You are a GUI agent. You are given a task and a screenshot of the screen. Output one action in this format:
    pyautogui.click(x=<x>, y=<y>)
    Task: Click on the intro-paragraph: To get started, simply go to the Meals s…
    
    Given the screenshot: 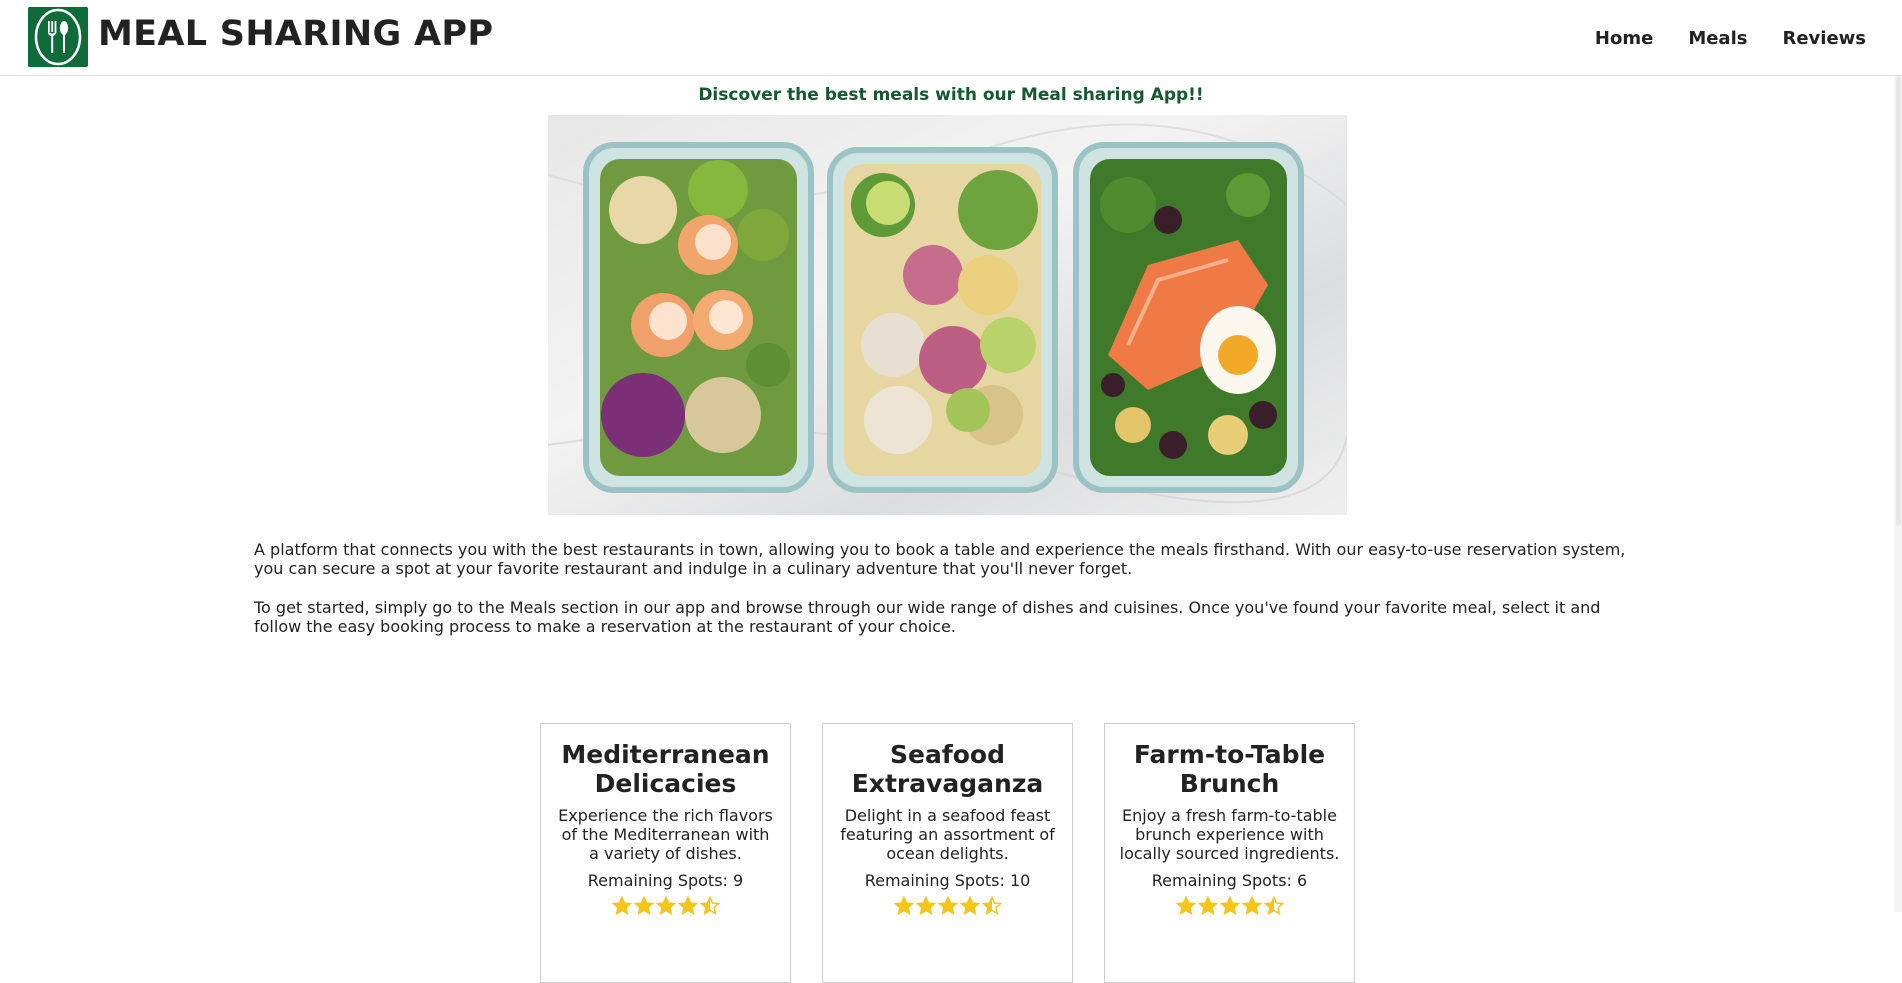 What is the action you would take?
    pyautogui.click(x=927, y=617)
    